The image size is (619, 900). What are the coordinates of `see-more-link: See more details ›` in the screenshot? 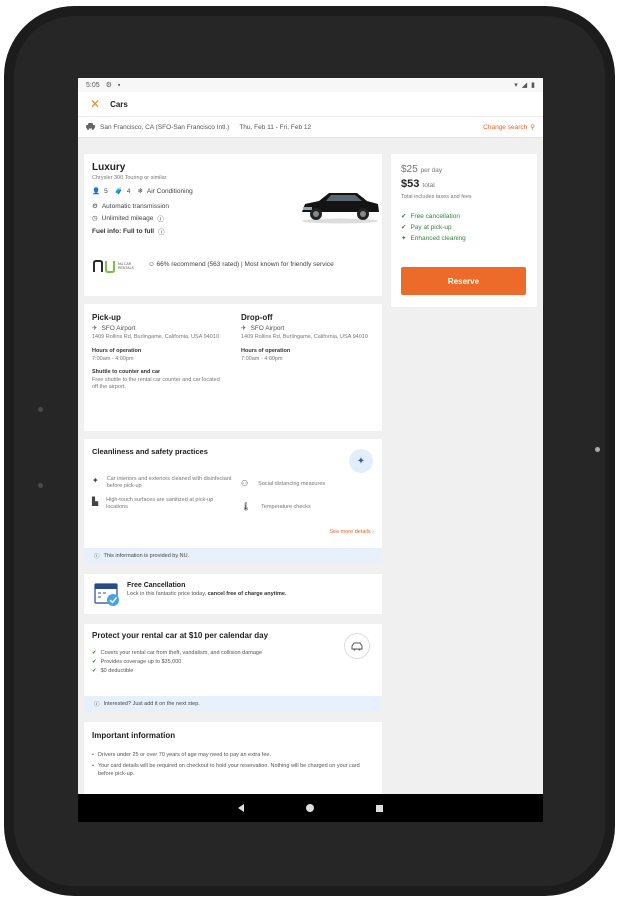 It's located at (351, 532).